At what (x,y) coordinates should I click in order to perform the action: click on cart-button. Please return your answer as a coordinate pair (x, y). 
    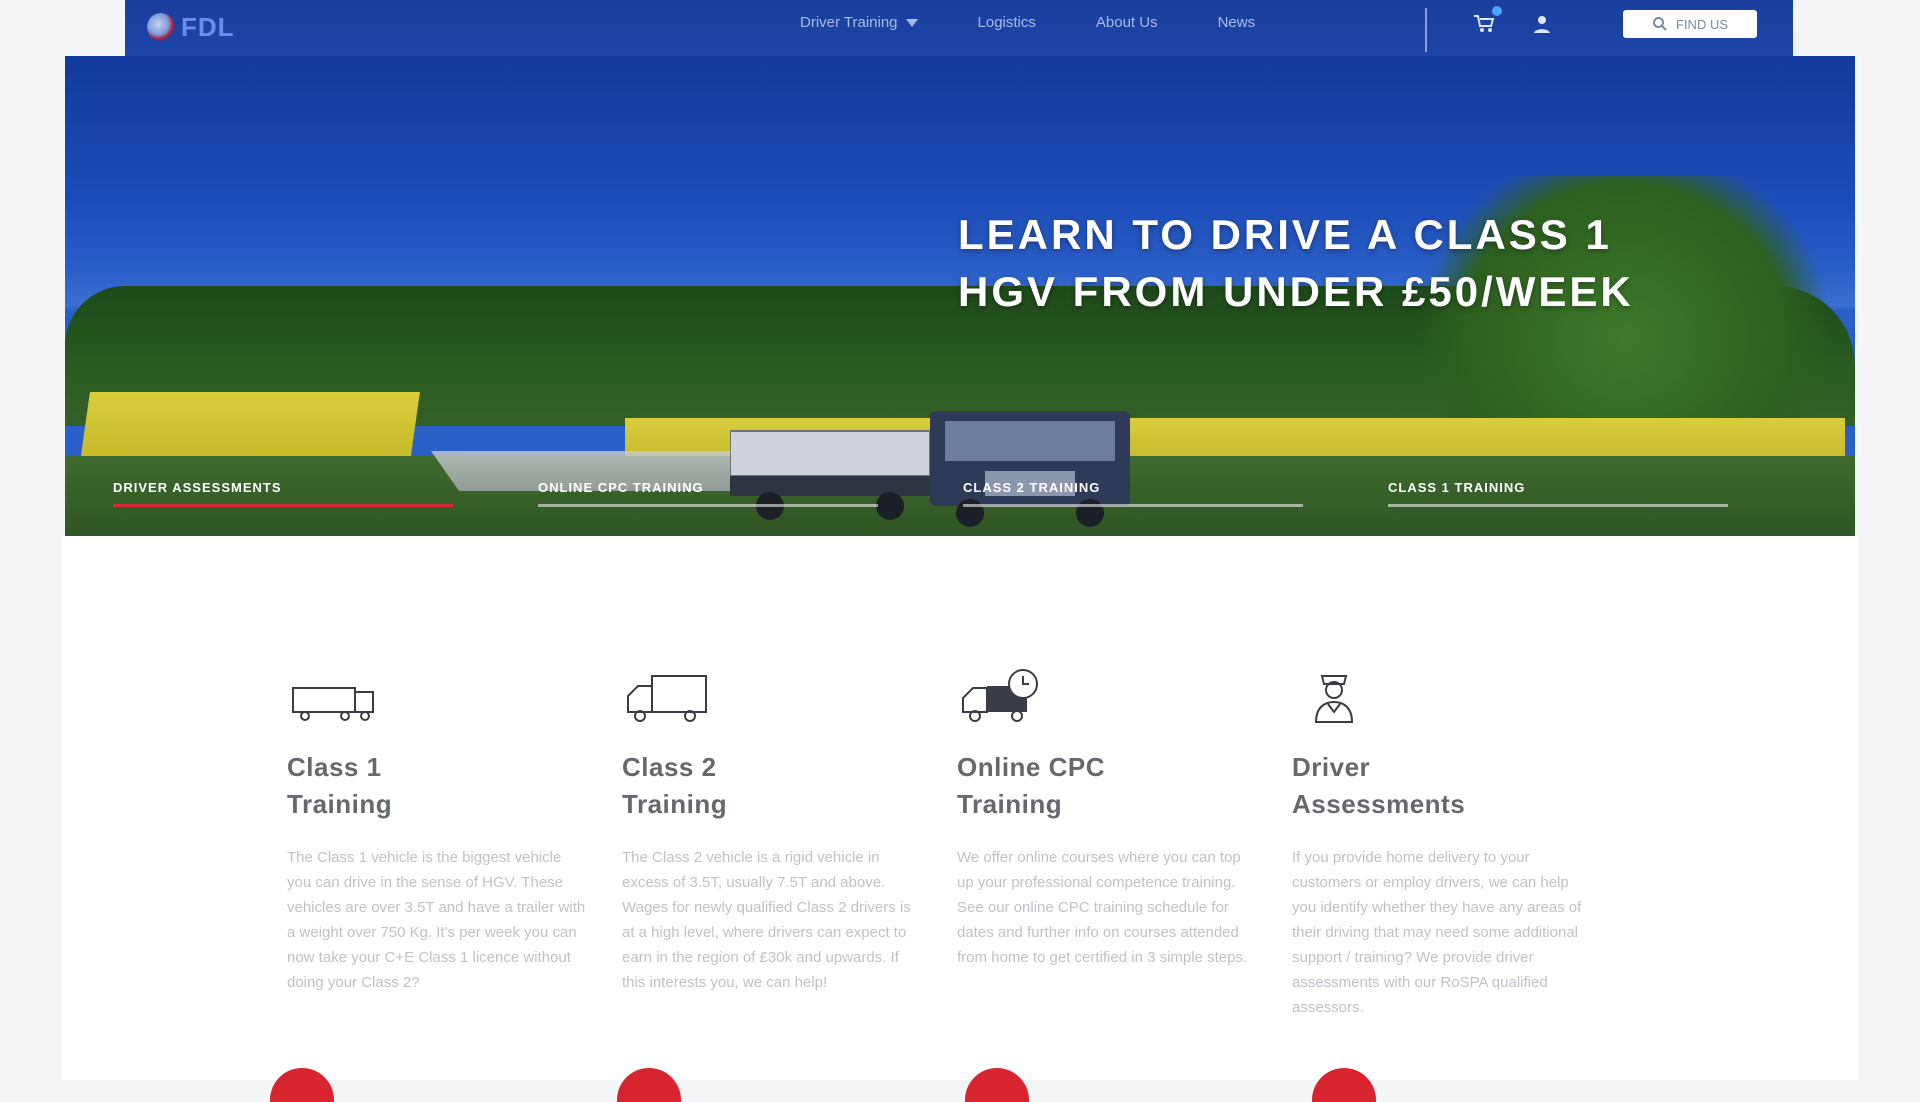
    Looking at the image, I should click on (1487, 21).